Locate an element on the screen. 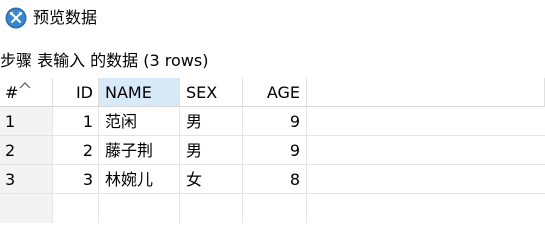 The image size is (545, 240). sex-cell: 女 is located at coordinates (211, 179).